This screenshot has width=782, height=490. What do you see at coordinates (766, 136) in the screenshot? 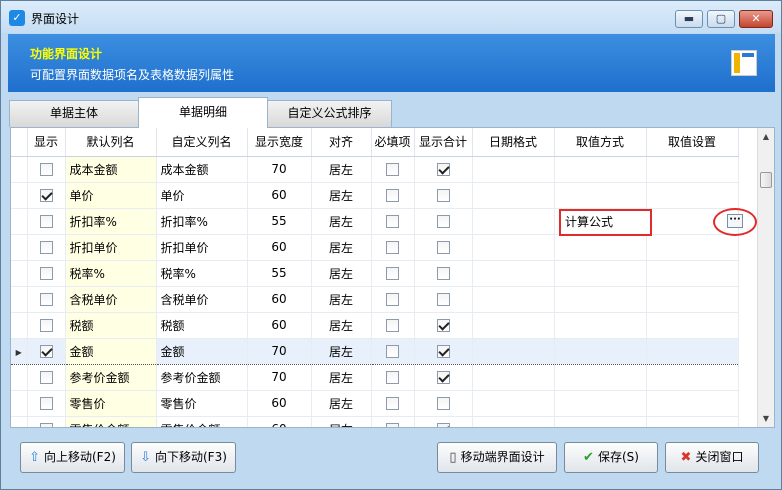
I see `scroll-up-arrow-icon: ▲` at bounding box center [766, 136].